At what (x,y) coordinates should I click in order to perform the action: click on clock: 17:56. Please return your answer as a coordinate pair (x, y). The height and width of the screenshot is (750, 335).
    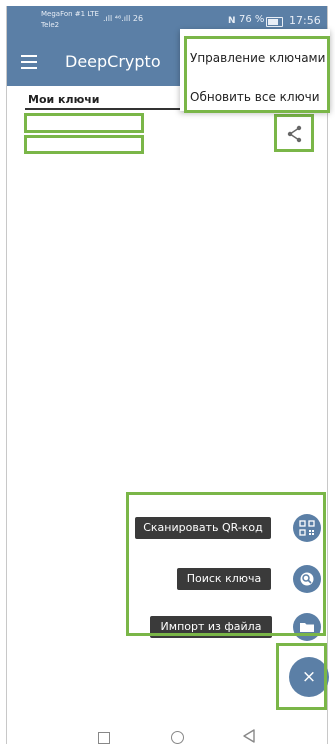
    Looking at the image, I should click on (305, 20).